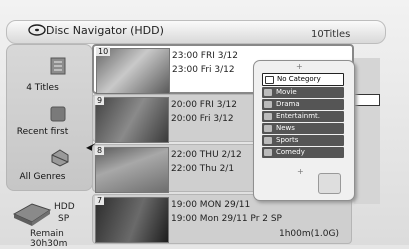  Describe the element at coordinates (367, 131) in the screenshot. I see `right-info-panel` at that location.